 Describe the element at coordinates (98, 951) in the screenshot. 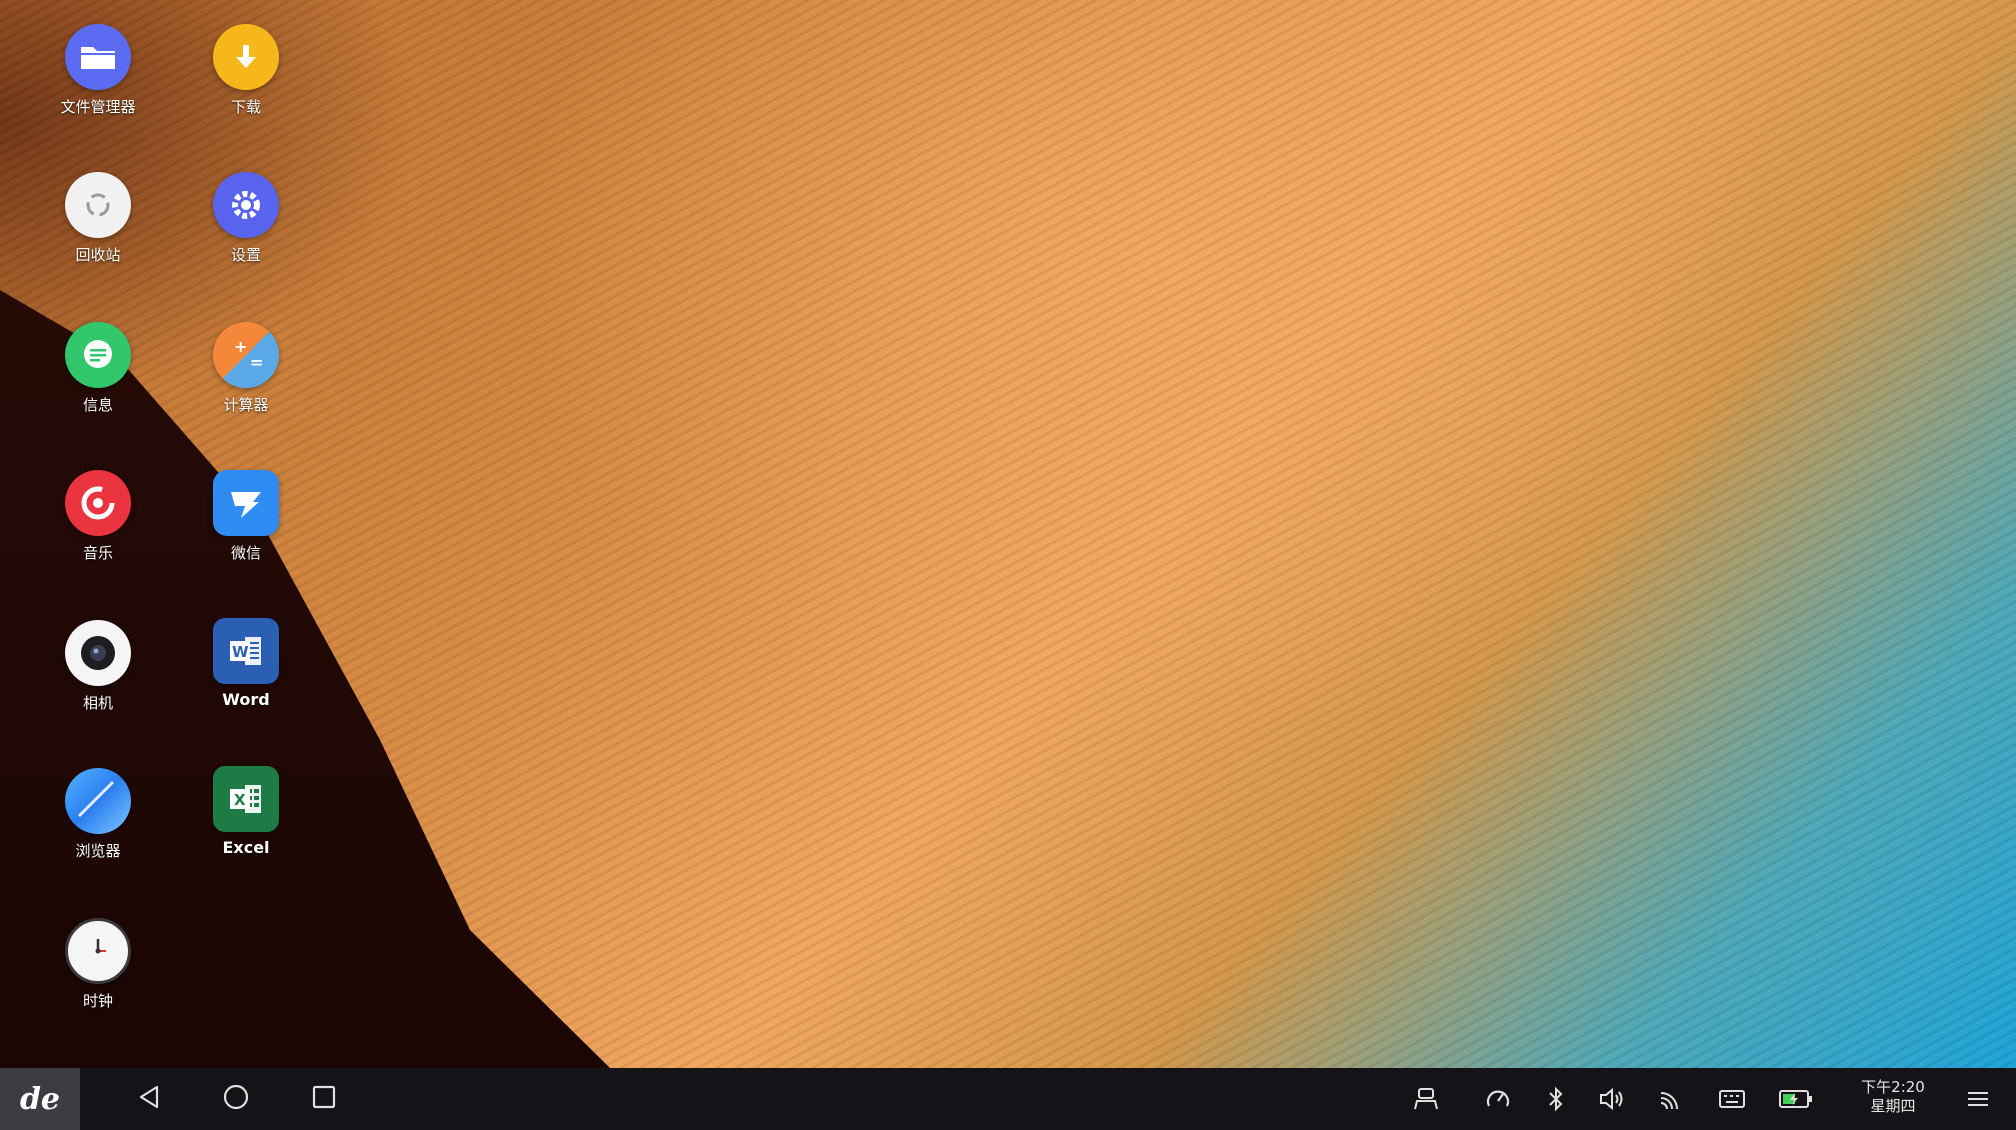

I see `clock-icon` at that location.